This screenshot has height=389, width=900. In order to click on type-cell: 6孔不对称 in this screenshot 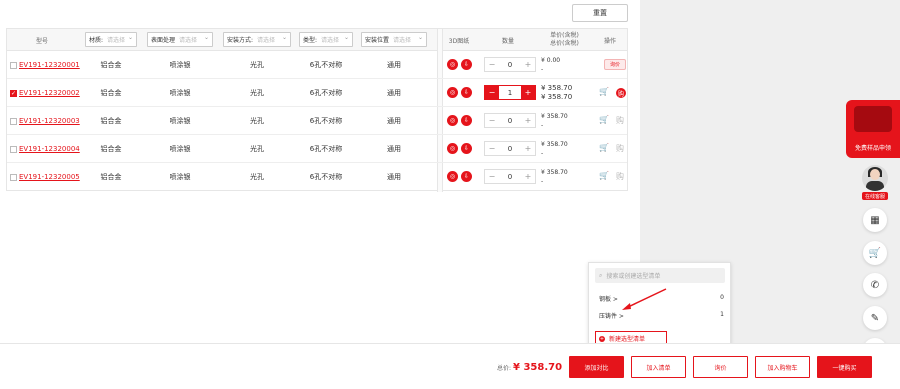, I will do `click(326, 93)`.